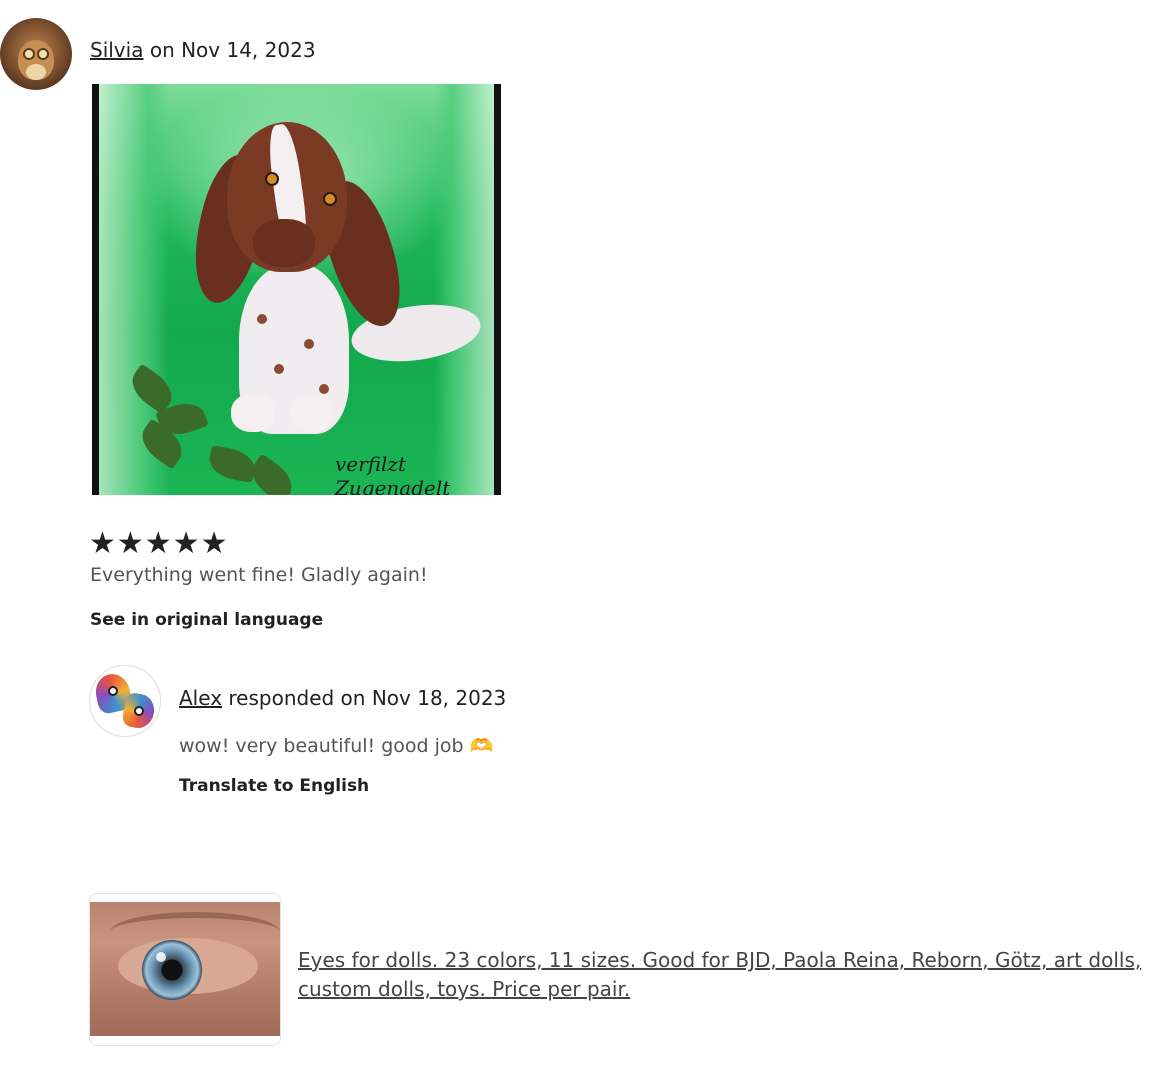 This screenshot has height=1080, width=1169. Describe the element at coordinates (229, 50) in the screenshot. I see `review-date: on Nov 14, 2023` at that location.